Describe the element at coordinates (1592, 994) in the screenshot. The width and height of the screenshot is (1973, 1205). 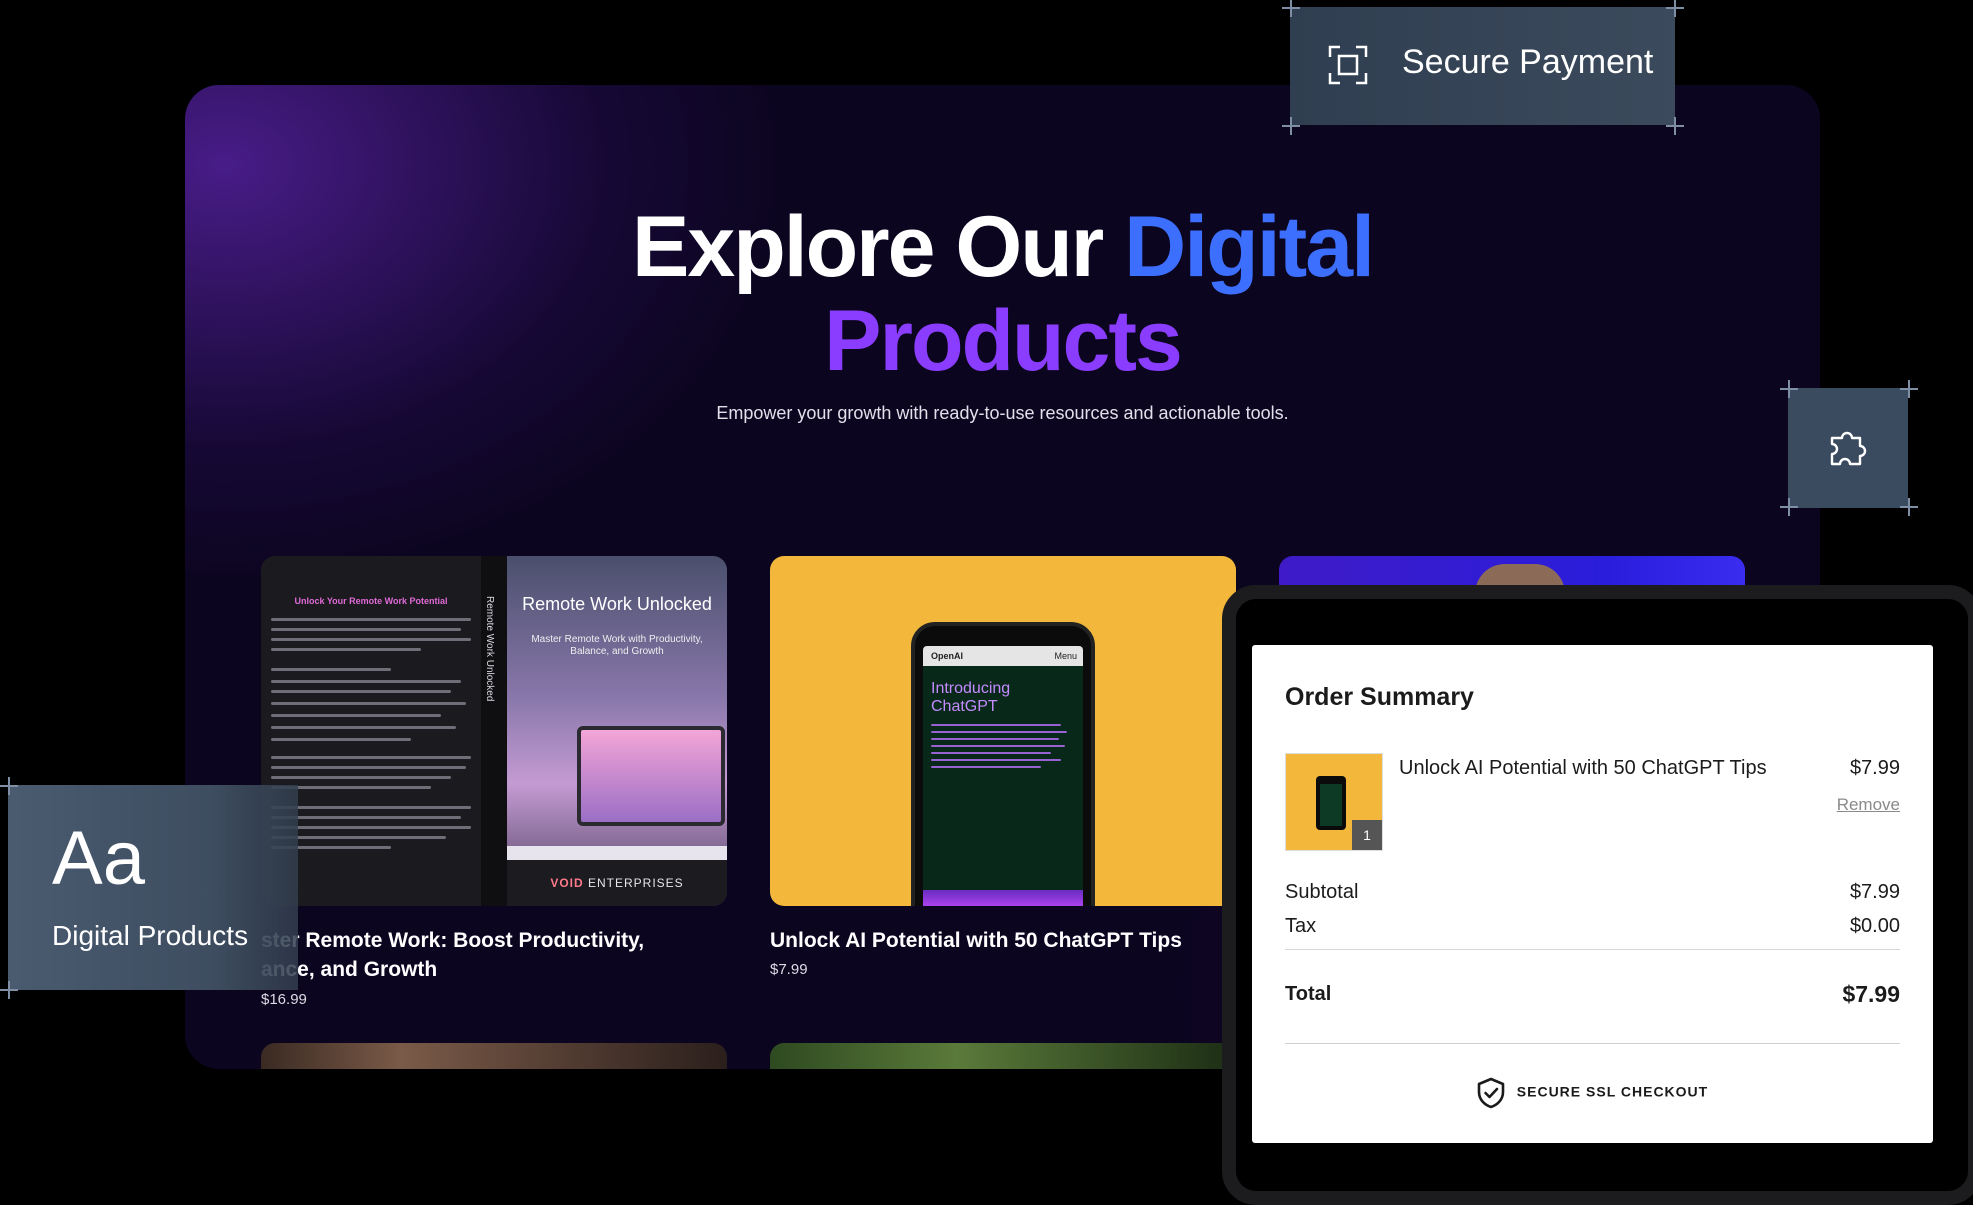
I see `total-row: Total $7.99` at that location.